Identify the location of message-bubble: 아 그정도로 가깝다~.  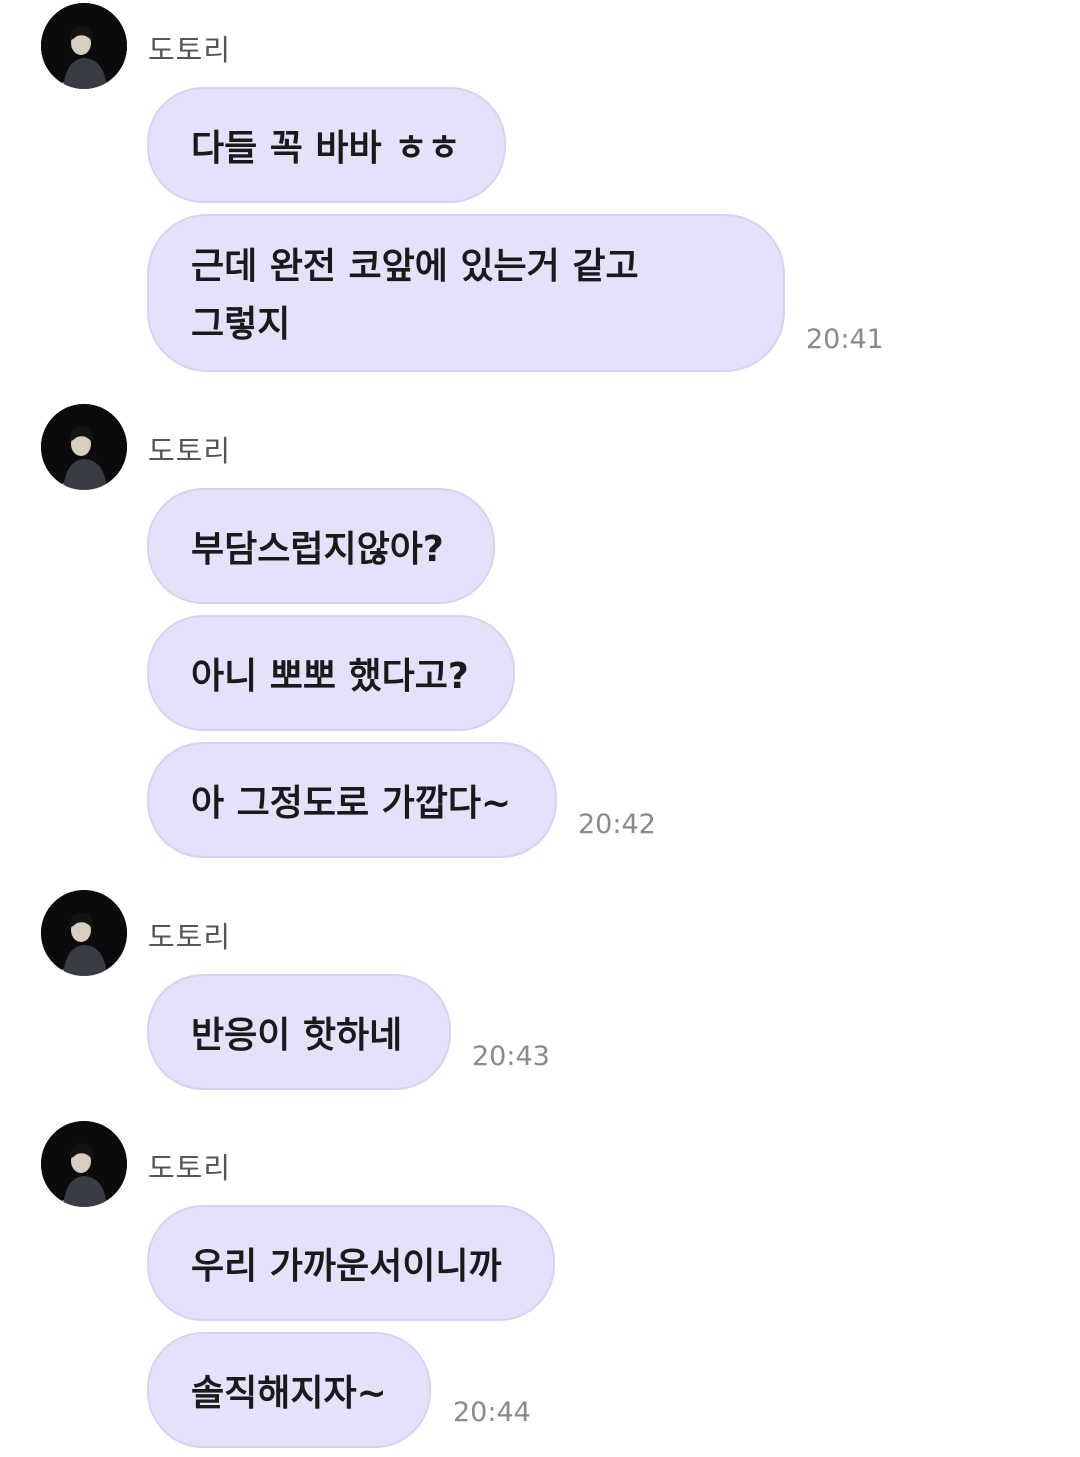
(352, 800).